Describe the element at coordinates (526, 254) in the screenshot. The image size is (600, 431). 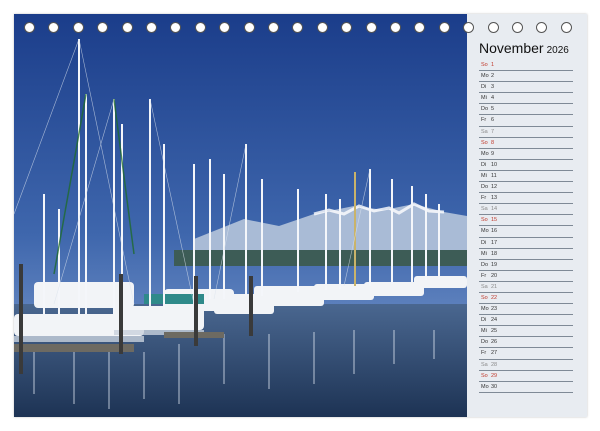
I see `day-row: Mi 18` at that location.